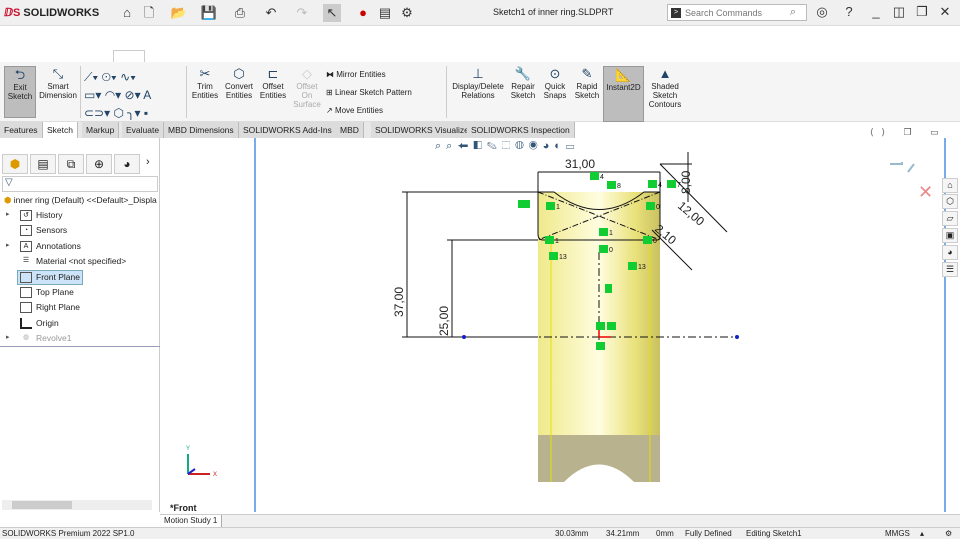 Image resolution: width=960 pixels, height=539 pixels. What do you see at coordinates (50, 308) in the screenshot?
I see `tree-item-right-plane: Right Plane` at bounding box center [50, 308].